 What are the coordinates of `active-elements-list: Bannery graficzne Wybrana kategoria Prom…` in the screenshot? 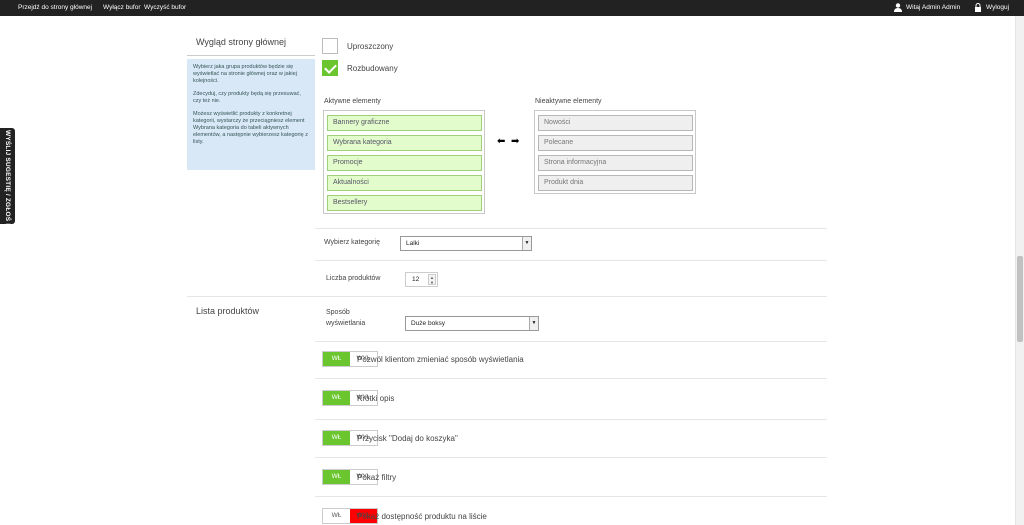 It's located at (404, 162).